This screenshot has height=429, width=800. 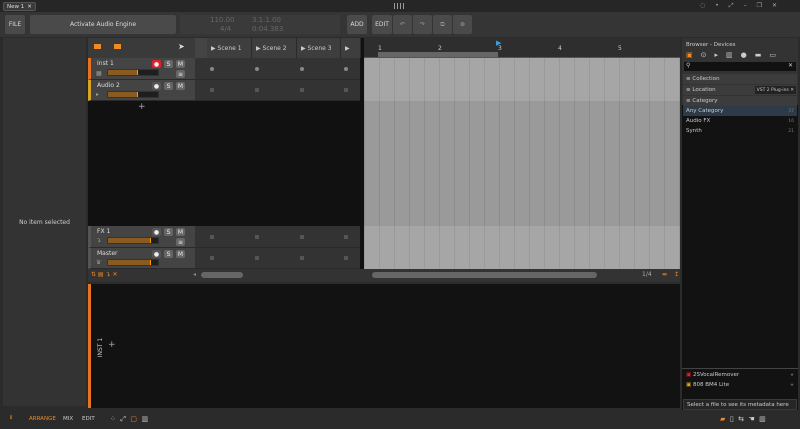 I want to click on presets-icon: ⊙, so click(x=704, y=55).